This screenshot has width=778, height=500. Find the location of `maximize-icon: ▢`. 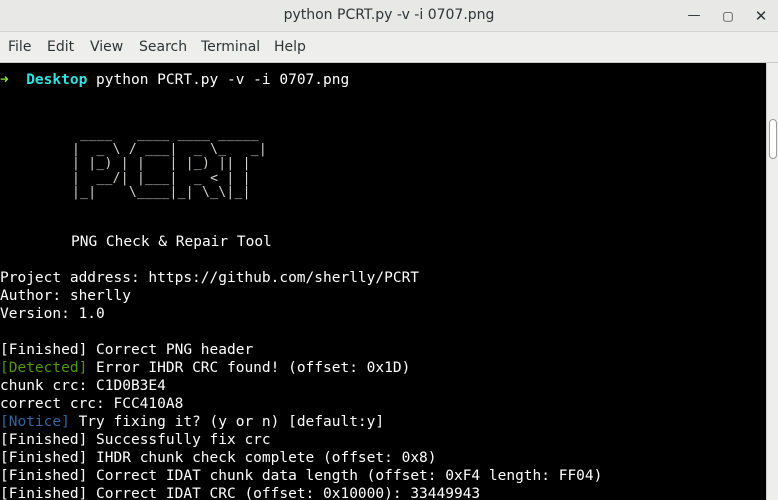

maximize-icon: ▢ is located at coordinates (728, 16).